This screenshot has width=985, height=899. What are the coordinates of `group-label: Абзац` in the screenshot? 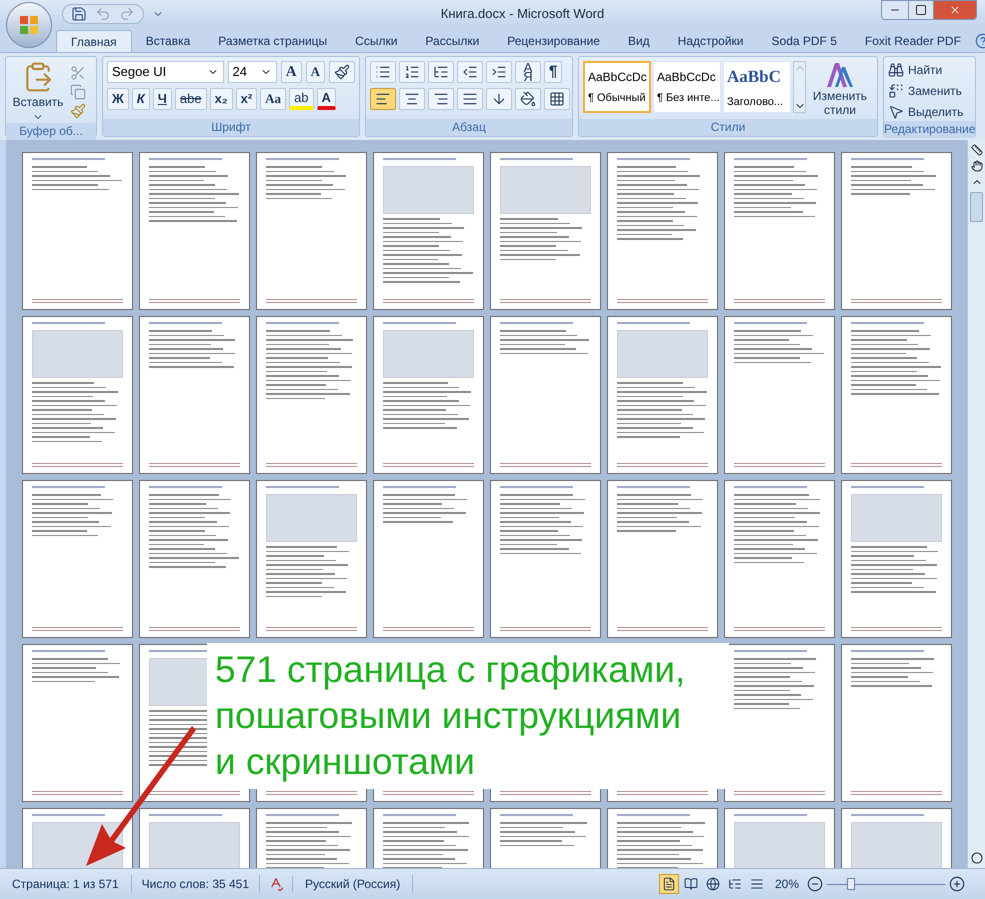 It's located at (469, 127).